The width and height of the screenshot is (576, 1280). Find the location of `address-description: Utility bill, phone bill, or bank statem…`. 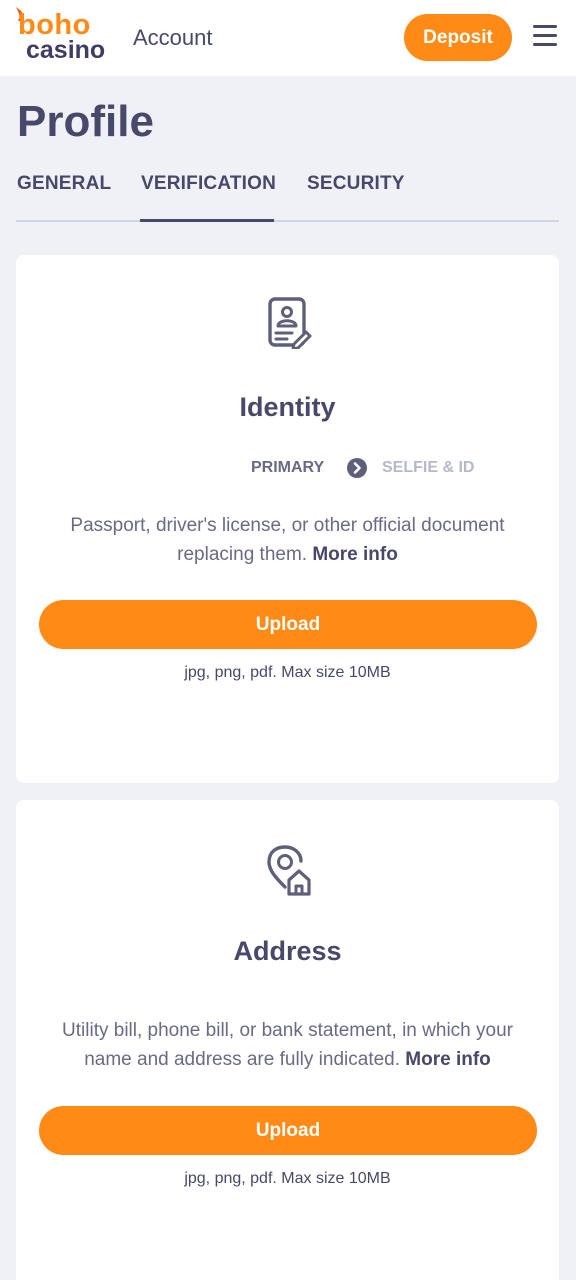

address-description: Utility bill, phone bill, or bank statem… is located at coordinates (287, 1045).